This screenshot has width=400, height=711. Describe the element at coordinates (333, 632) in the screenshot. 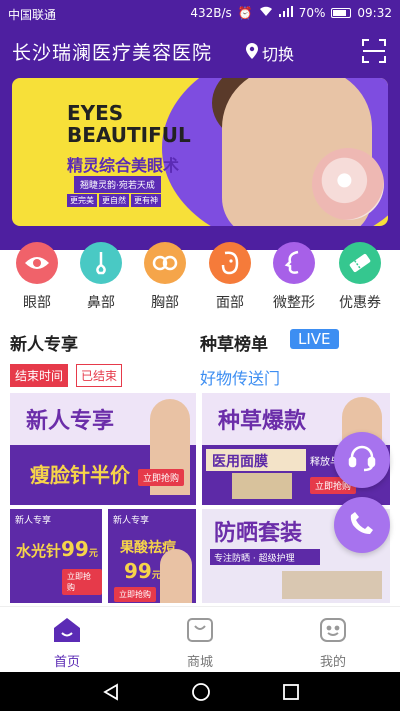

I see `profile-smile-icon` at that location.